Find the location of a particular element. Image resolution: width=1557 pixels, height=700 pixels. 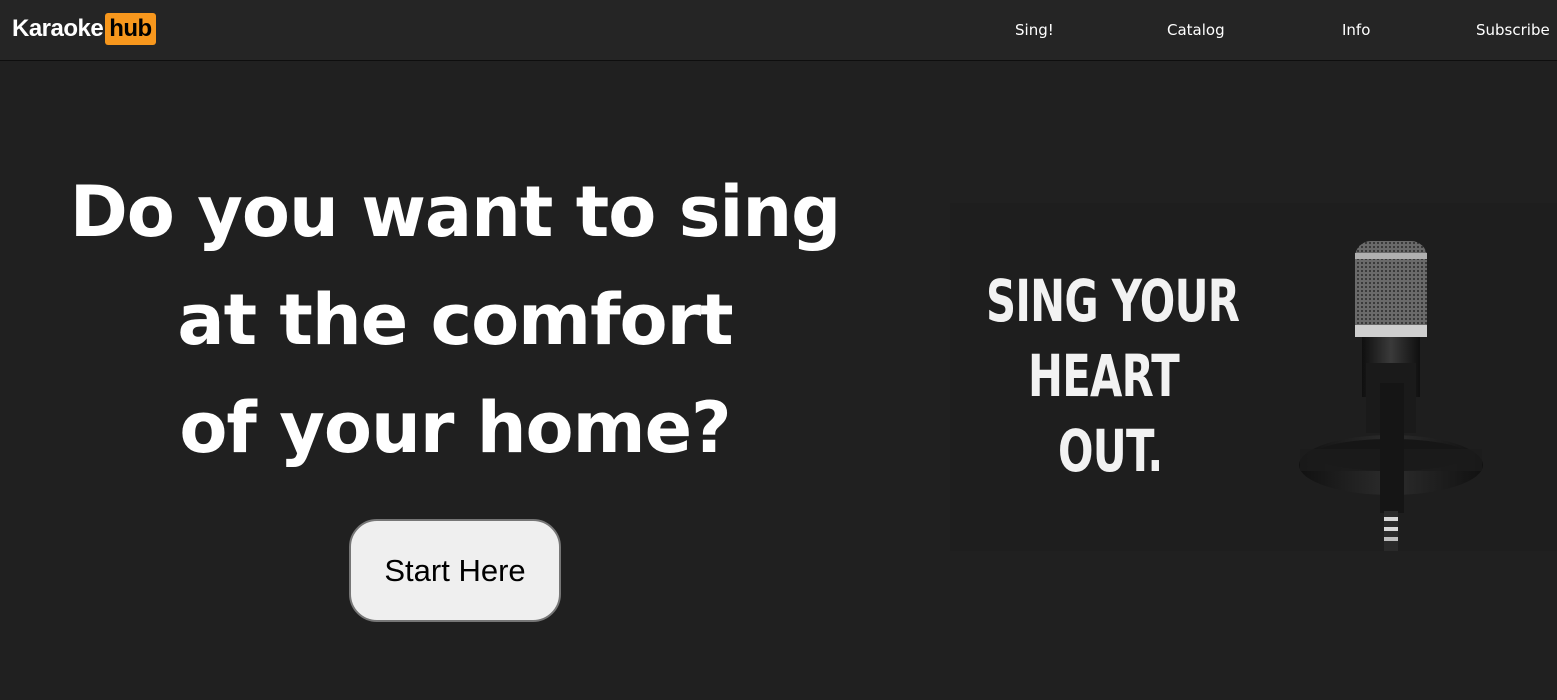

image-text-line-2: HEART is located at coordinates (1104, 376).